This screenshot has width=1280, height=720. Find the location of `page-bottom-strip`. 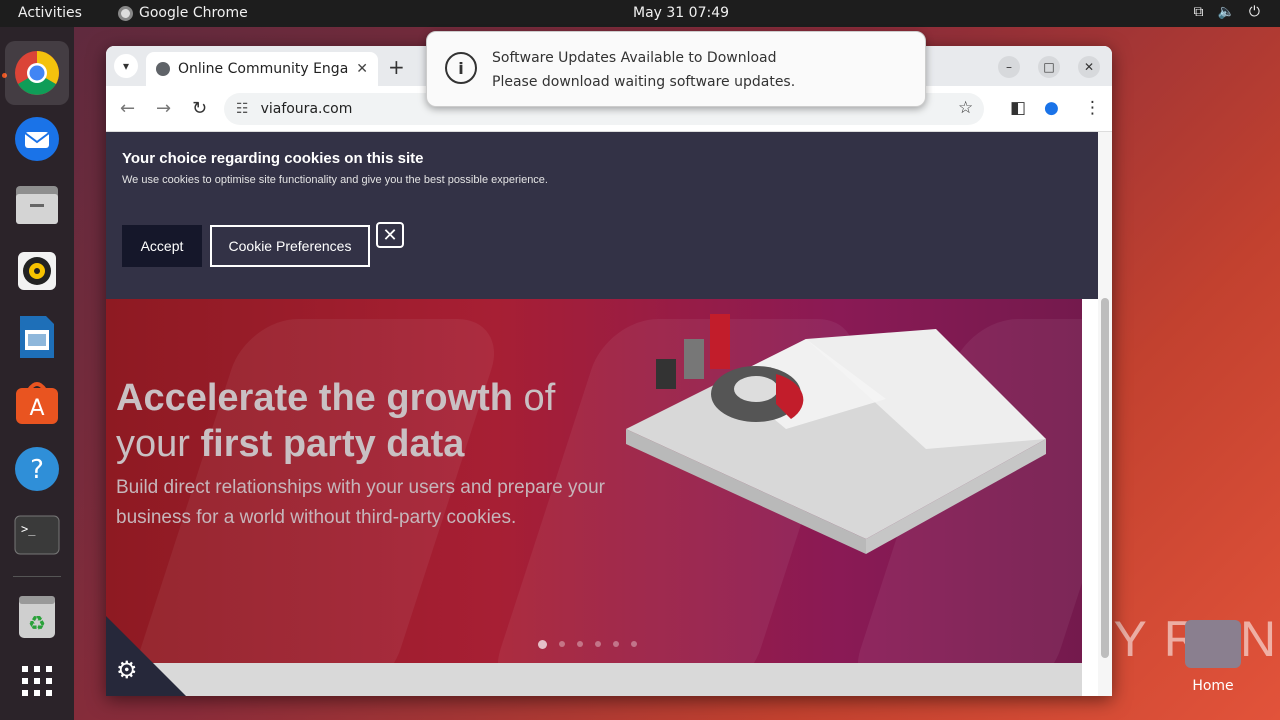

page-bottom-strip is located at coordinates (594, 679).